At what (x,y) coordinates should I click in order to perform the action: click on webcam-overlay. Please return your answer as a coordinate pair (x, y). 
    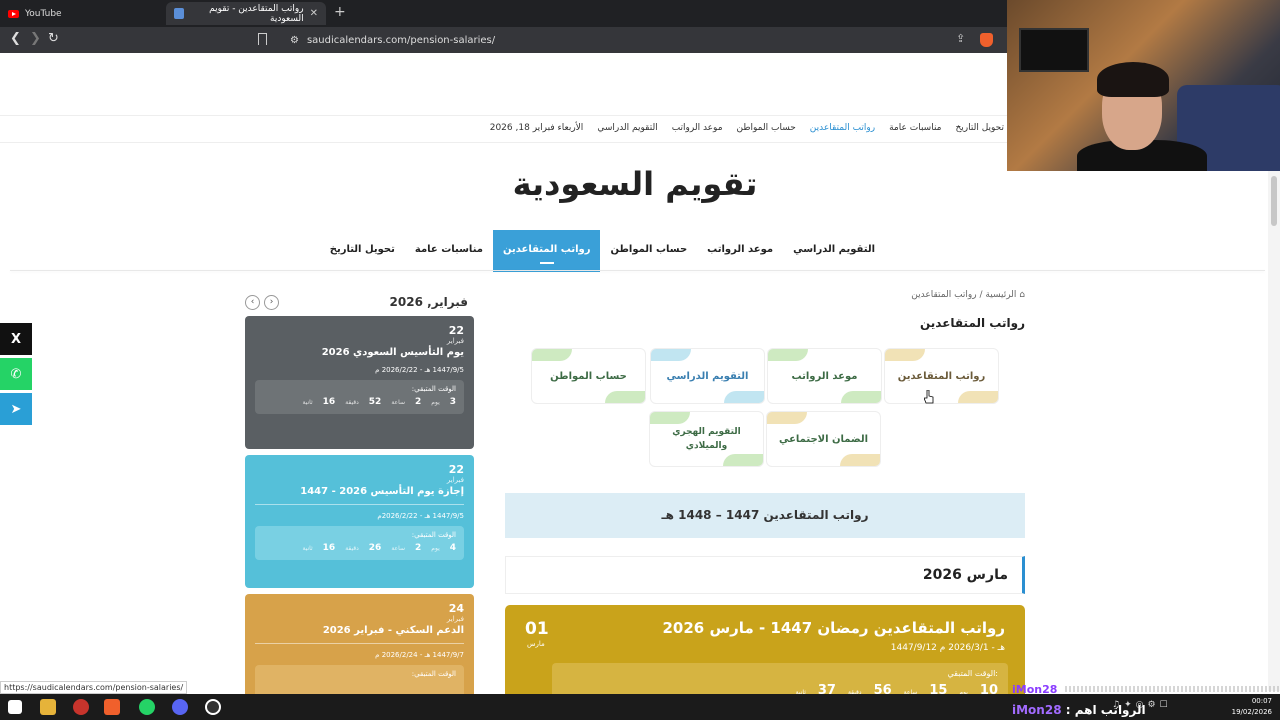
    Looking at the image, I should click on (1143, 85).